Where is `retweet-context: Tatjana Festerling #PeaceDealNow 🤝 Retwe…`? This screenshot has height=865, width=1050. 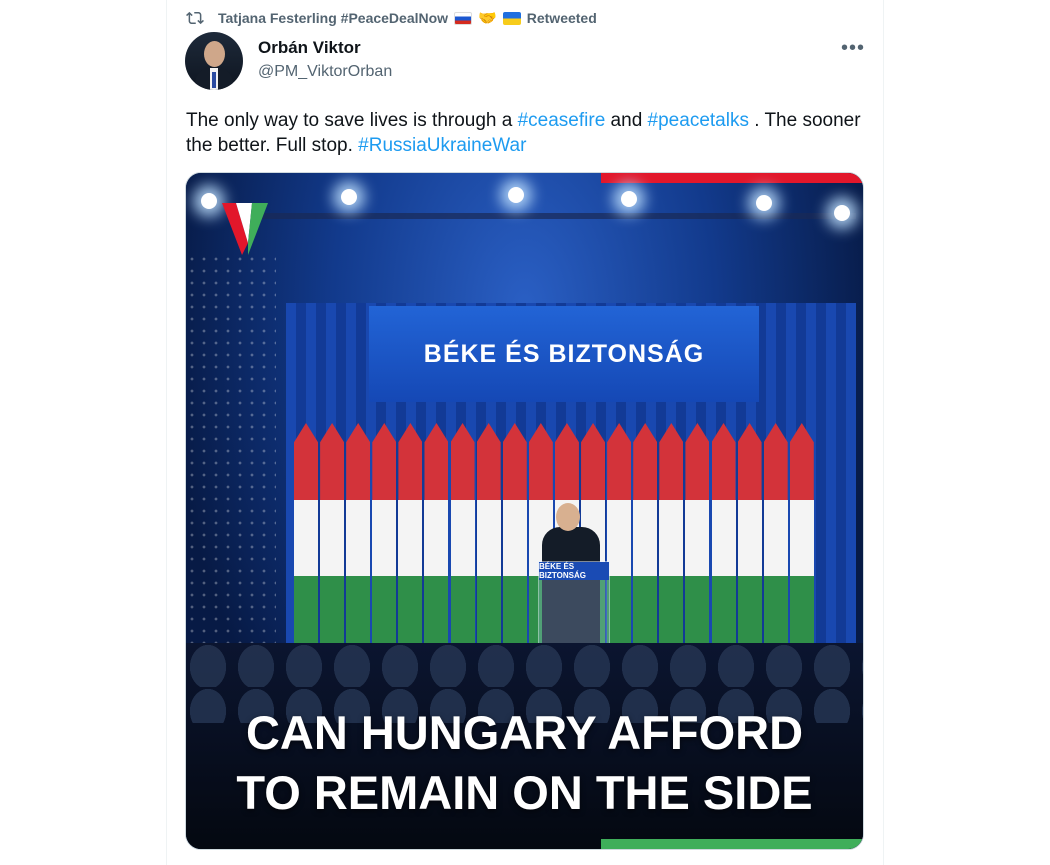
retweet-context: Tatjana Festerling #PeaceDealNow 🤝 Retwe… is located at coordinates (391, 18).